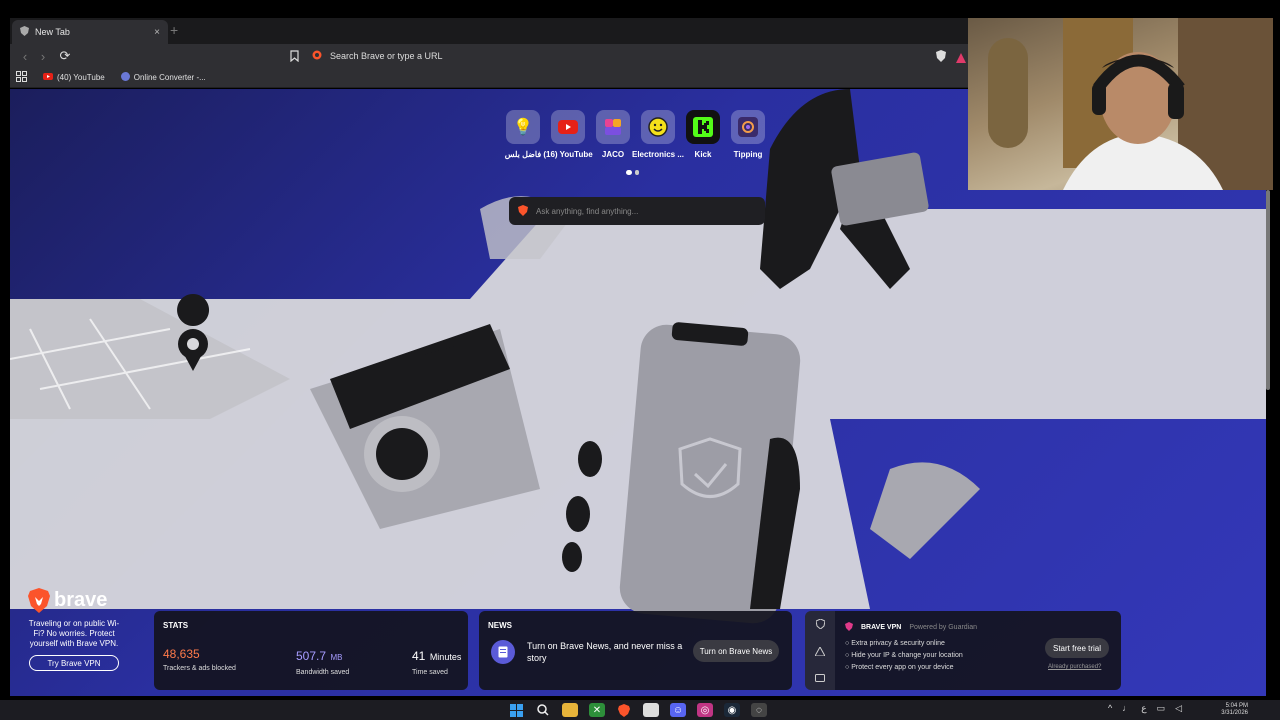  Describe the element at coordinates (25, 56) in the screenshot. I see `back-button: ‹` at that location.